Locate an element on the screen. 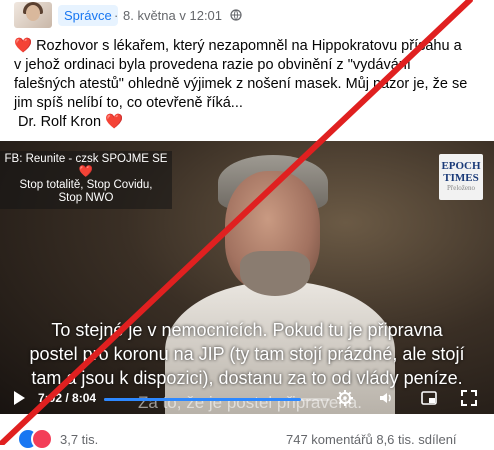 The image size is (494, 450). video-controls: 7:02 / 8:04 is located at coordinates (247, 401).